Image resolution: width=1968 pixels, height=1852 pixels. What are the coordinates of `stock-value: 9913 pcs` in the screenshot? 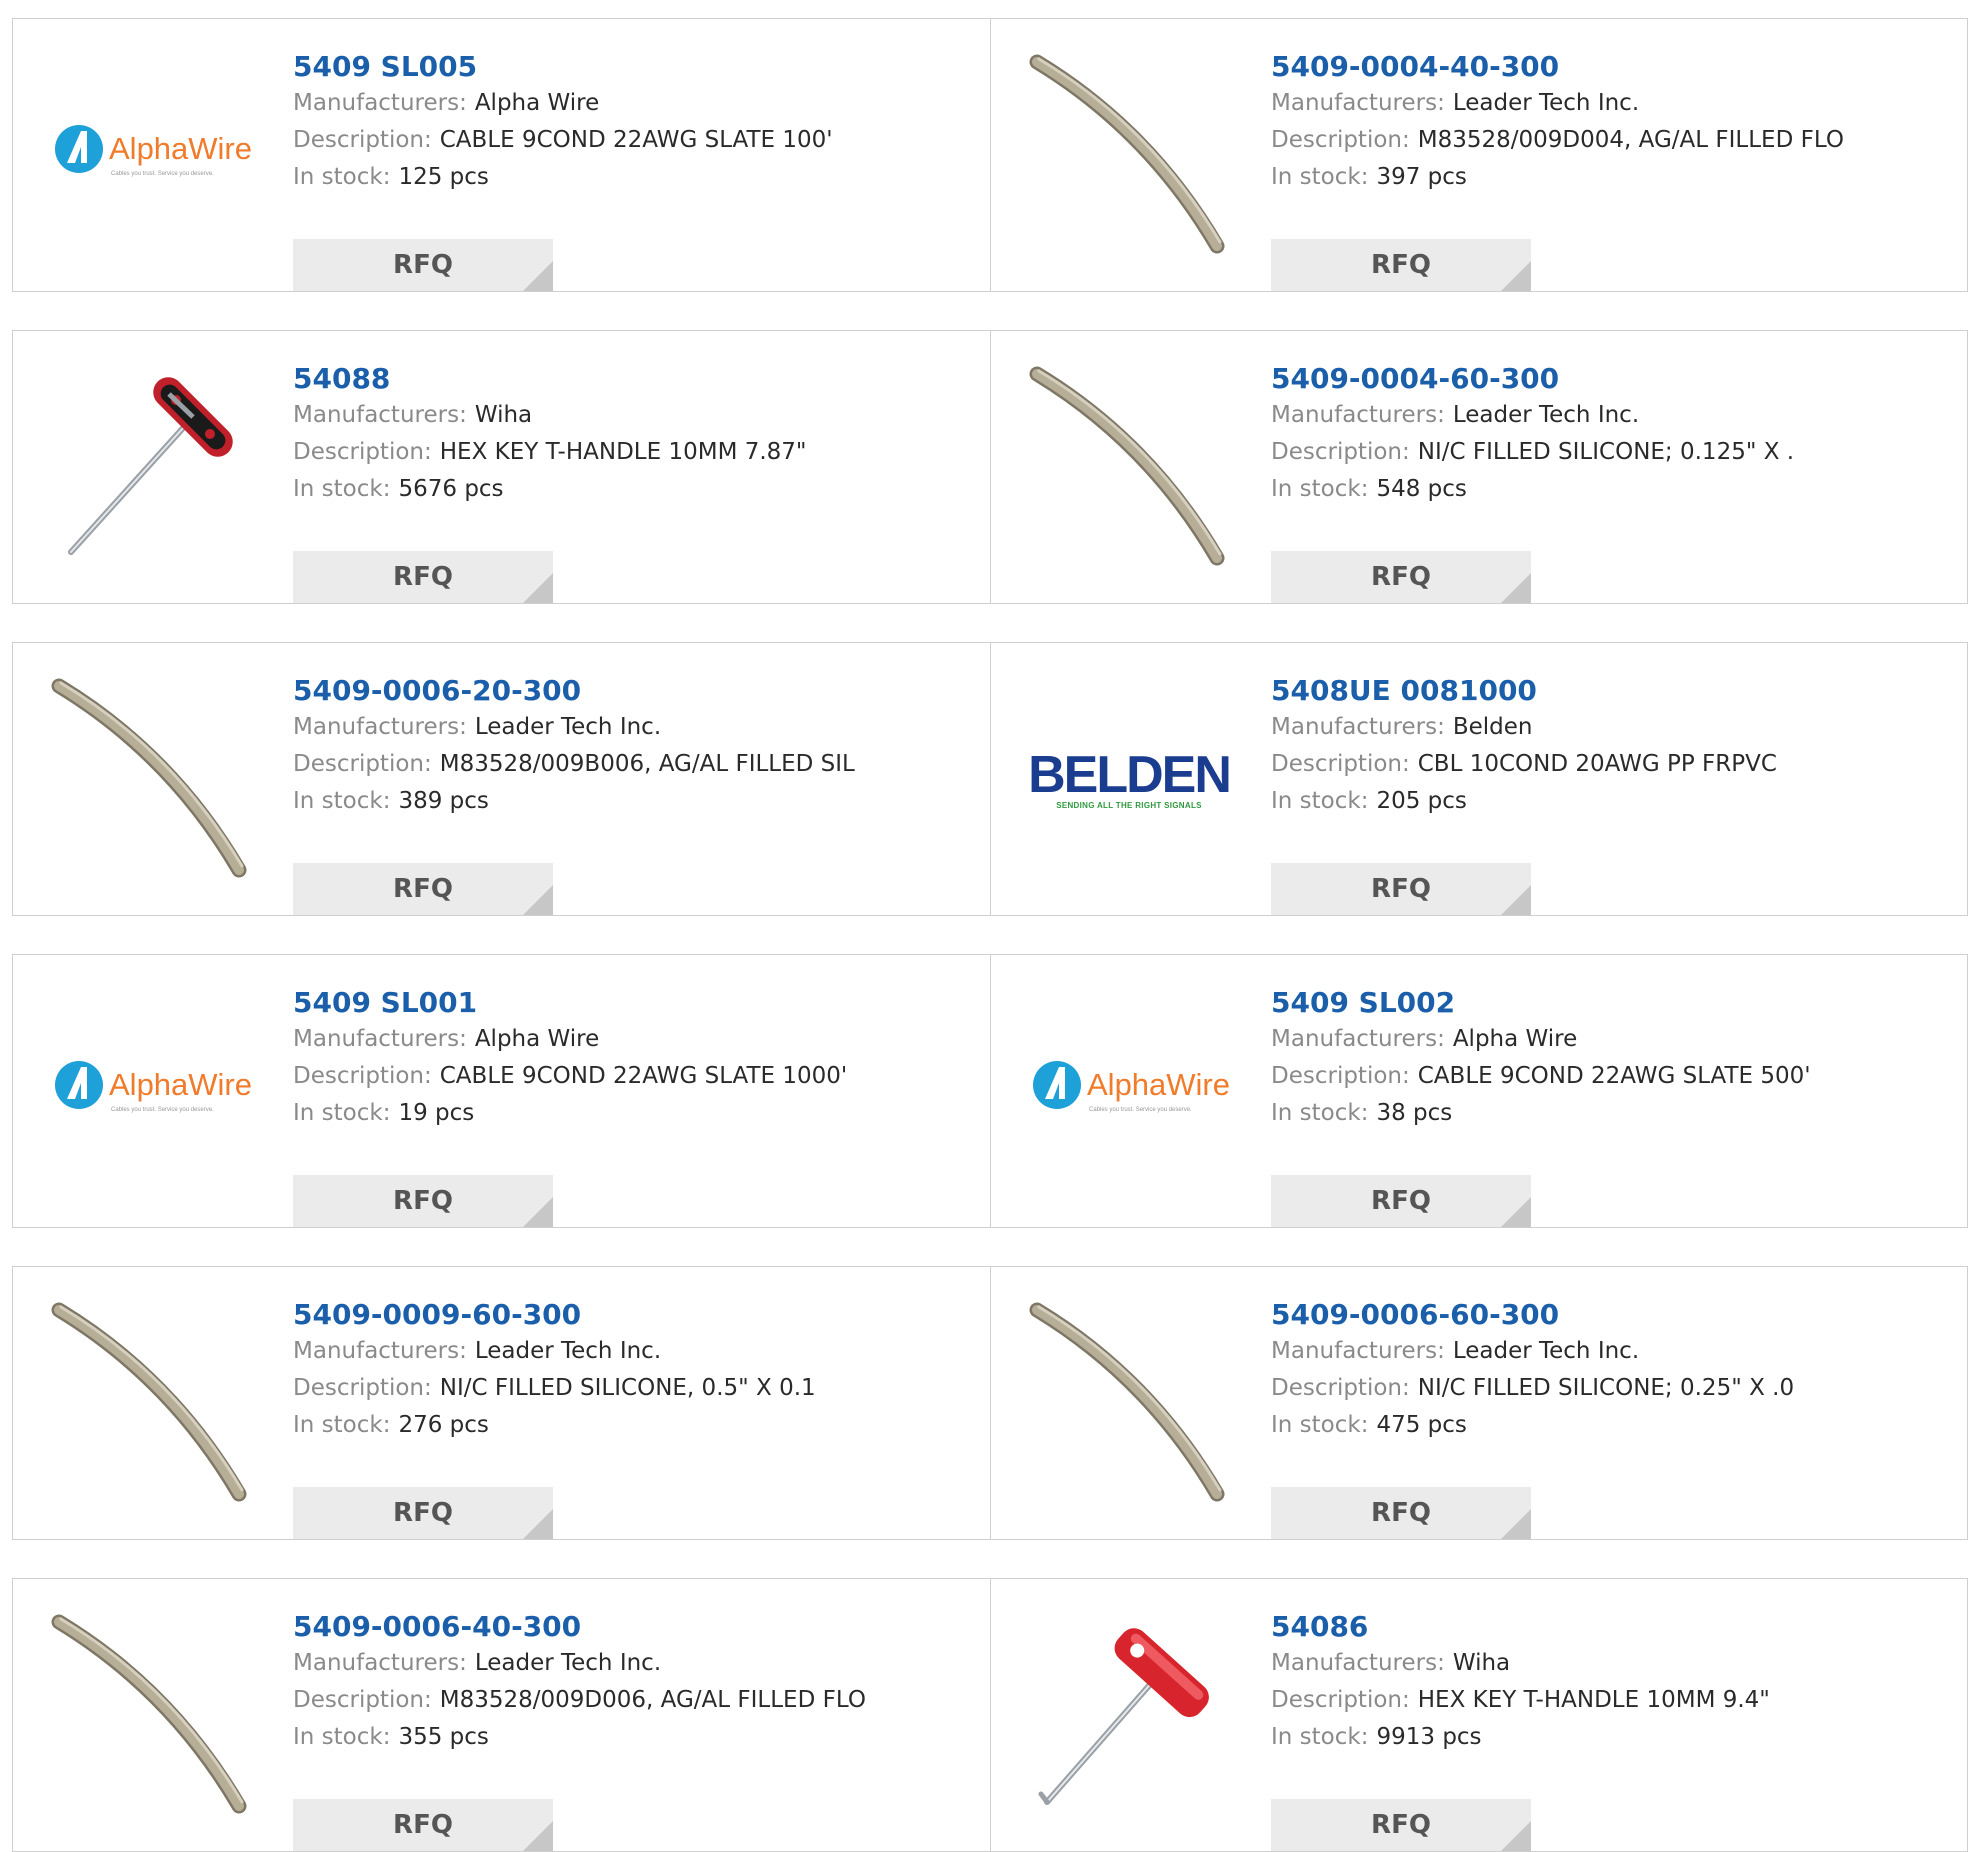 It's located at (1429, 1737).